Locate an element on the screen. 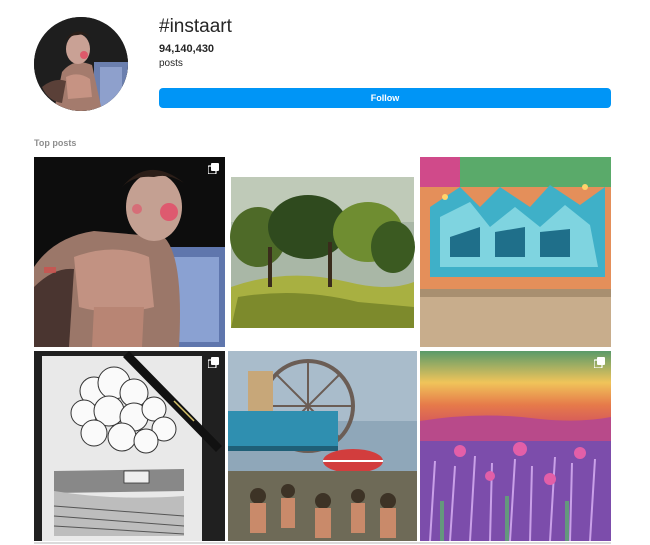  post-tile-portrait is located at coordinates (129, 252).